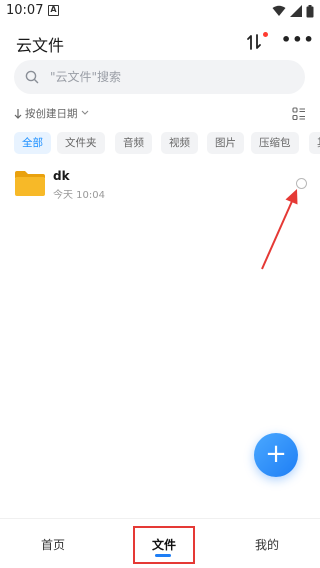 This screenshot has width=320, height=568. Describe the element at coordinates (159, 77) in the screenshot. I see `search-bar: "云文件"搜索` at that location.